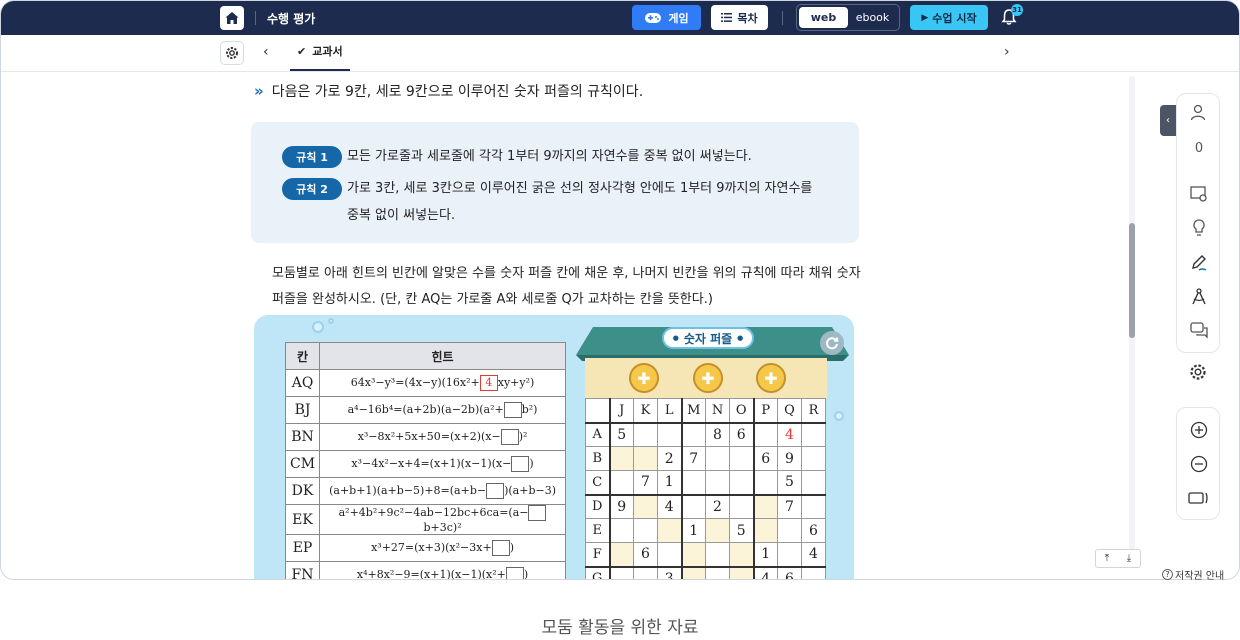  What do you see at coordinates (1199, 464) in the screenshot?
I see `zoom-out-button` at bounding box center [1199, 464].